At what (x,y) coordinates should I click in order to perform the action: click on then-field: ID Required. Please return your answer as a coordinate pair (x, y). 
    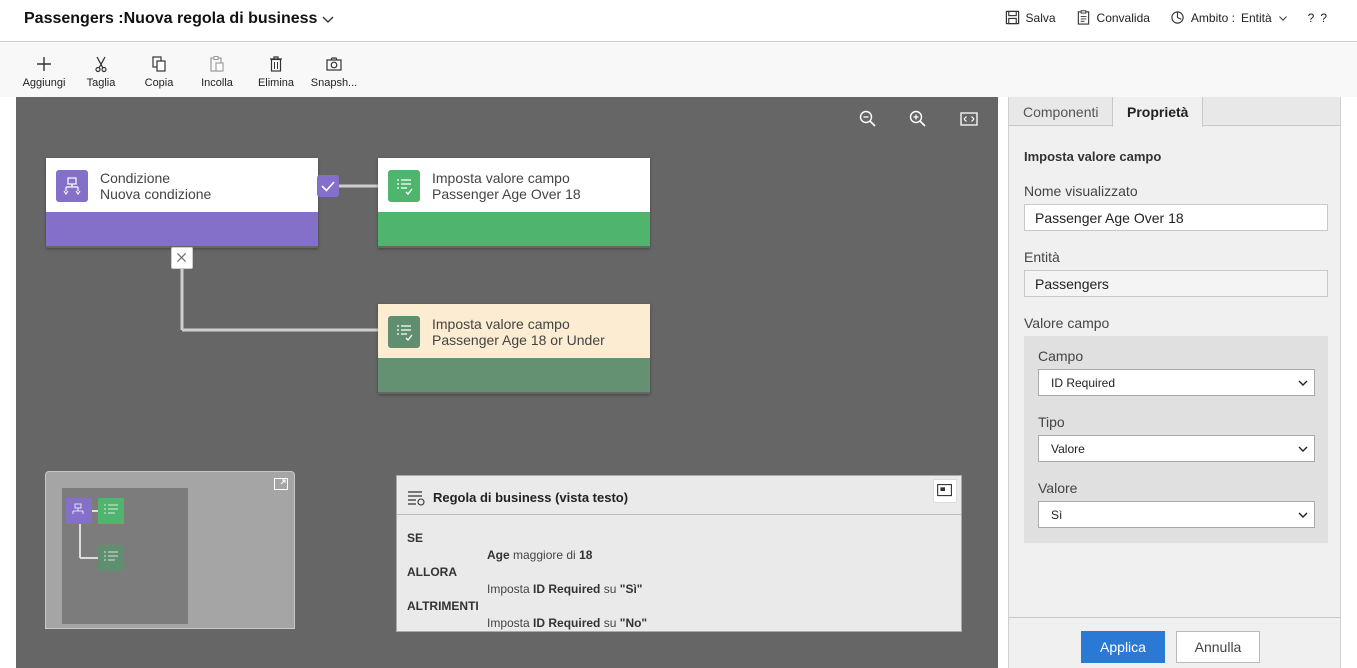
    Looking at the image, I should click on (567, 589).